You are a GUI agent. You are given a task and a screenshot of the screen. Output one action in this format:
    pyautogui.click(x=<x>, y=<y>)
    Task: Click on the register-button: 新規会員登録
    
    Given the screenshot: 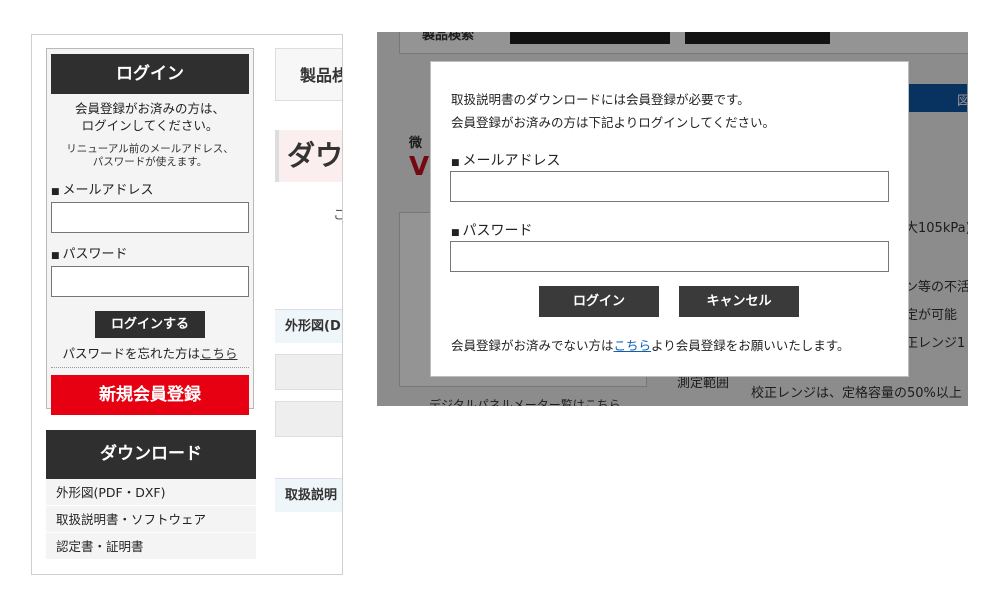 What is the action you would take?
    pyautogui.click(x=150, y=395)
    